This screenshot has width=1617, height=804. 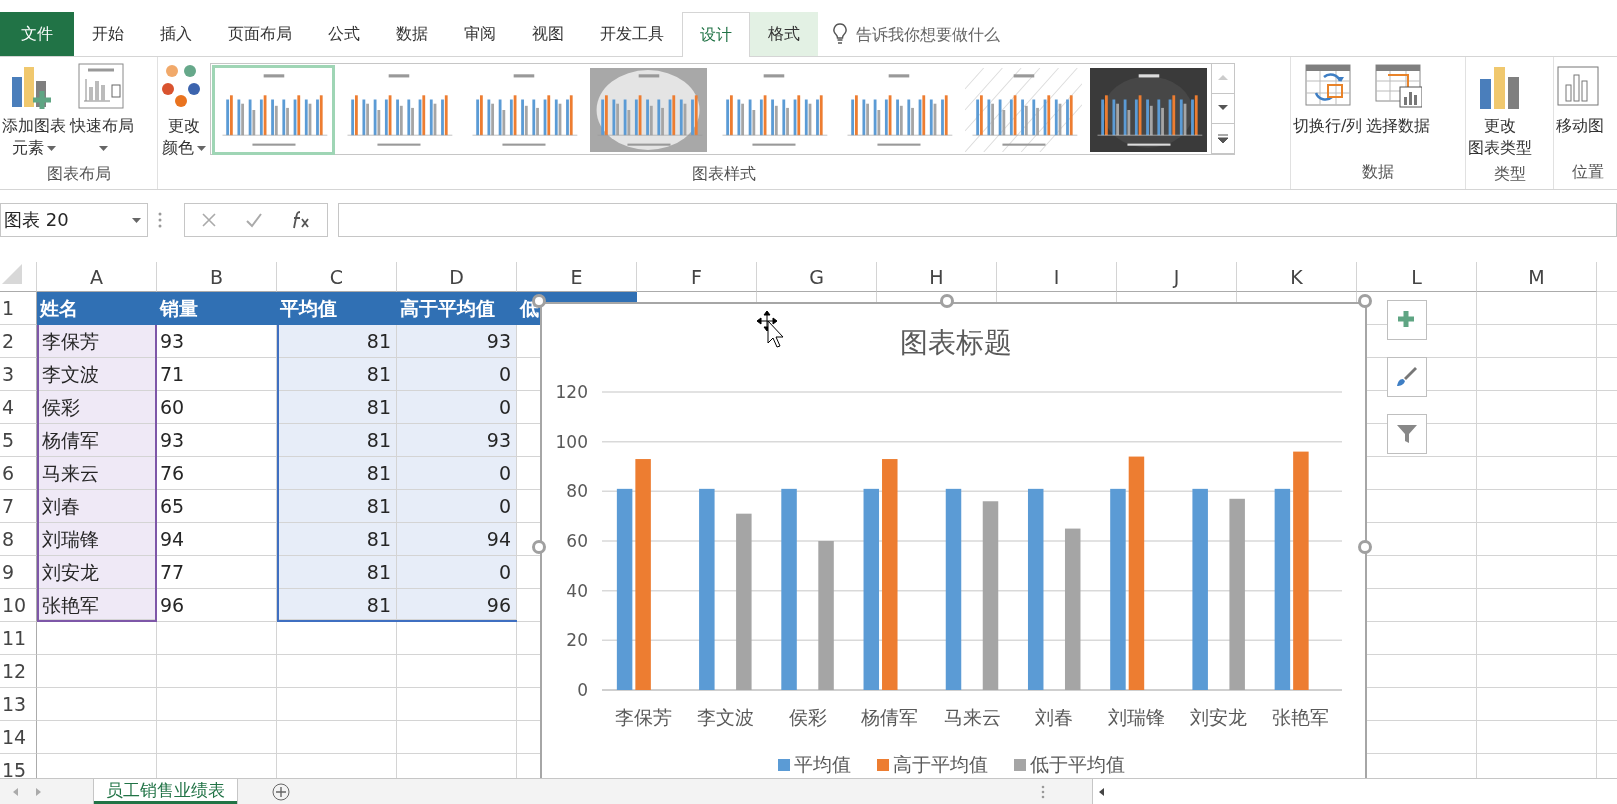 What do you see at coordinates (97, 506) in the screenshot?
I see `table-cell: 刘春` at bounding box center [97, 506].